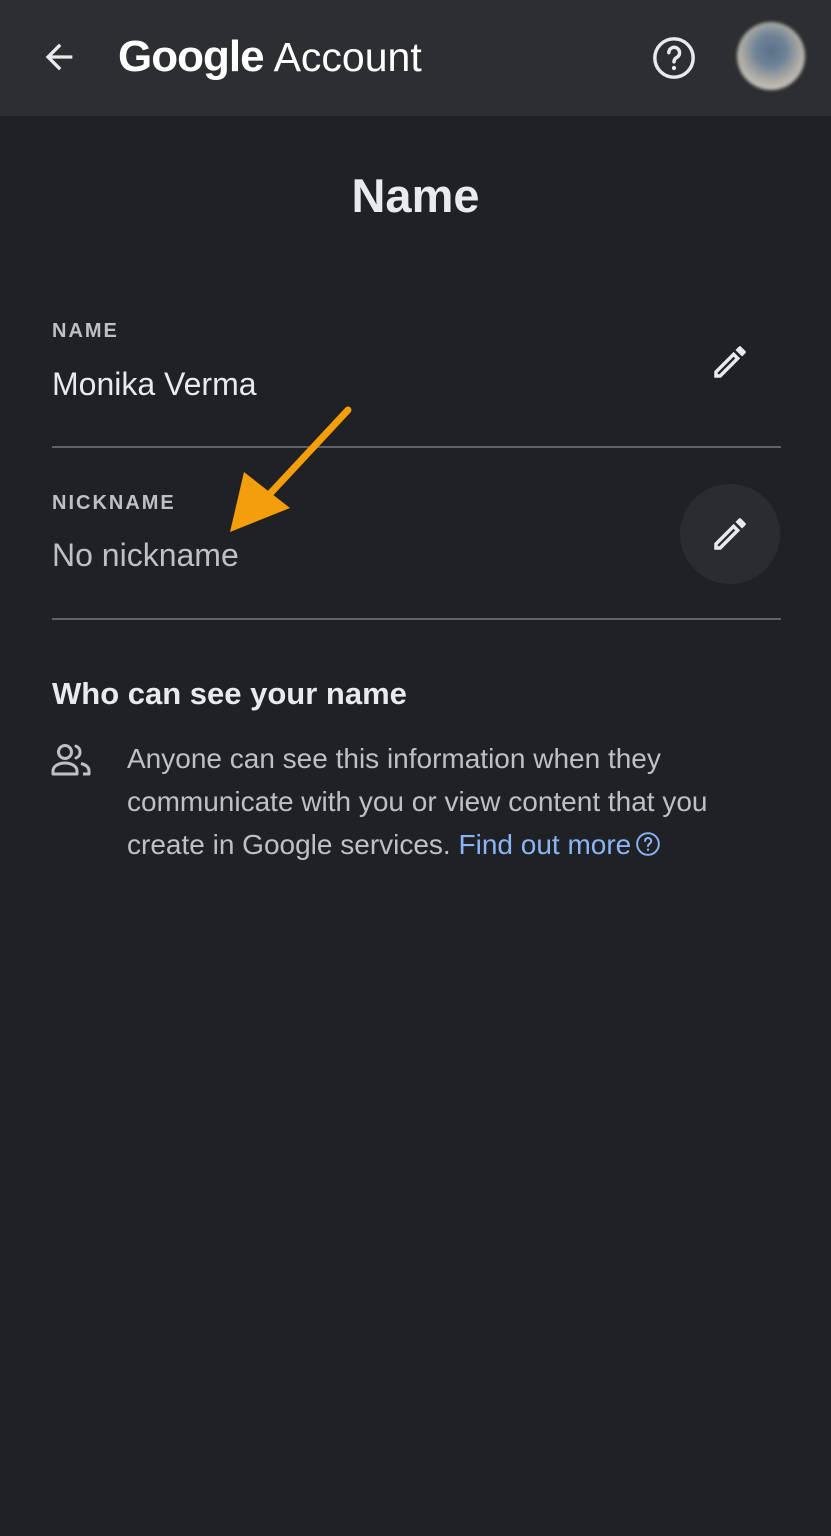  What do you see at coordinates (154, 384) in the screenshot?
I see `name-value: Monika Verma` at bounding box center [154, 384].